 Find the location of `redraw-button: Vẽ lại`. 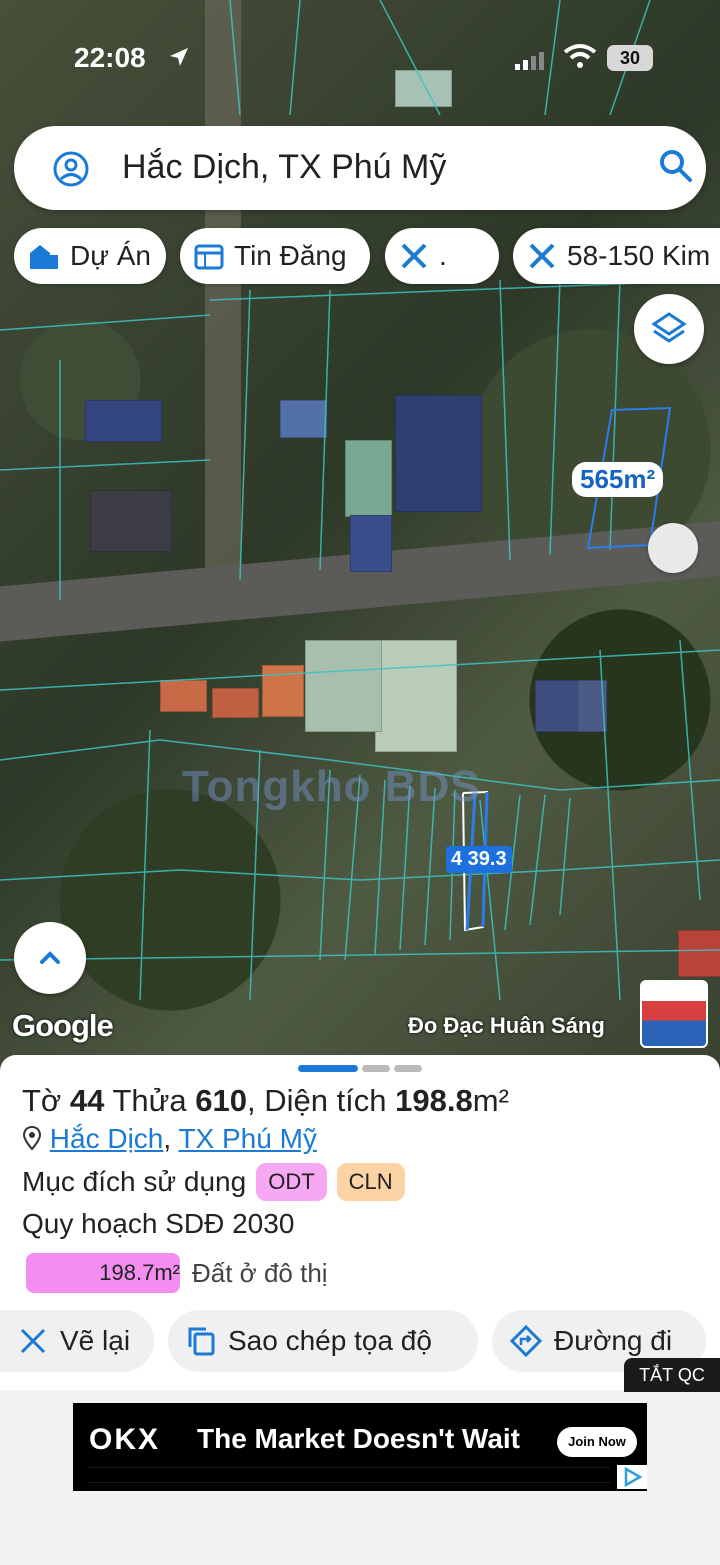

redraw-button: Vẽ lại is located at coordinates (77, 1341).